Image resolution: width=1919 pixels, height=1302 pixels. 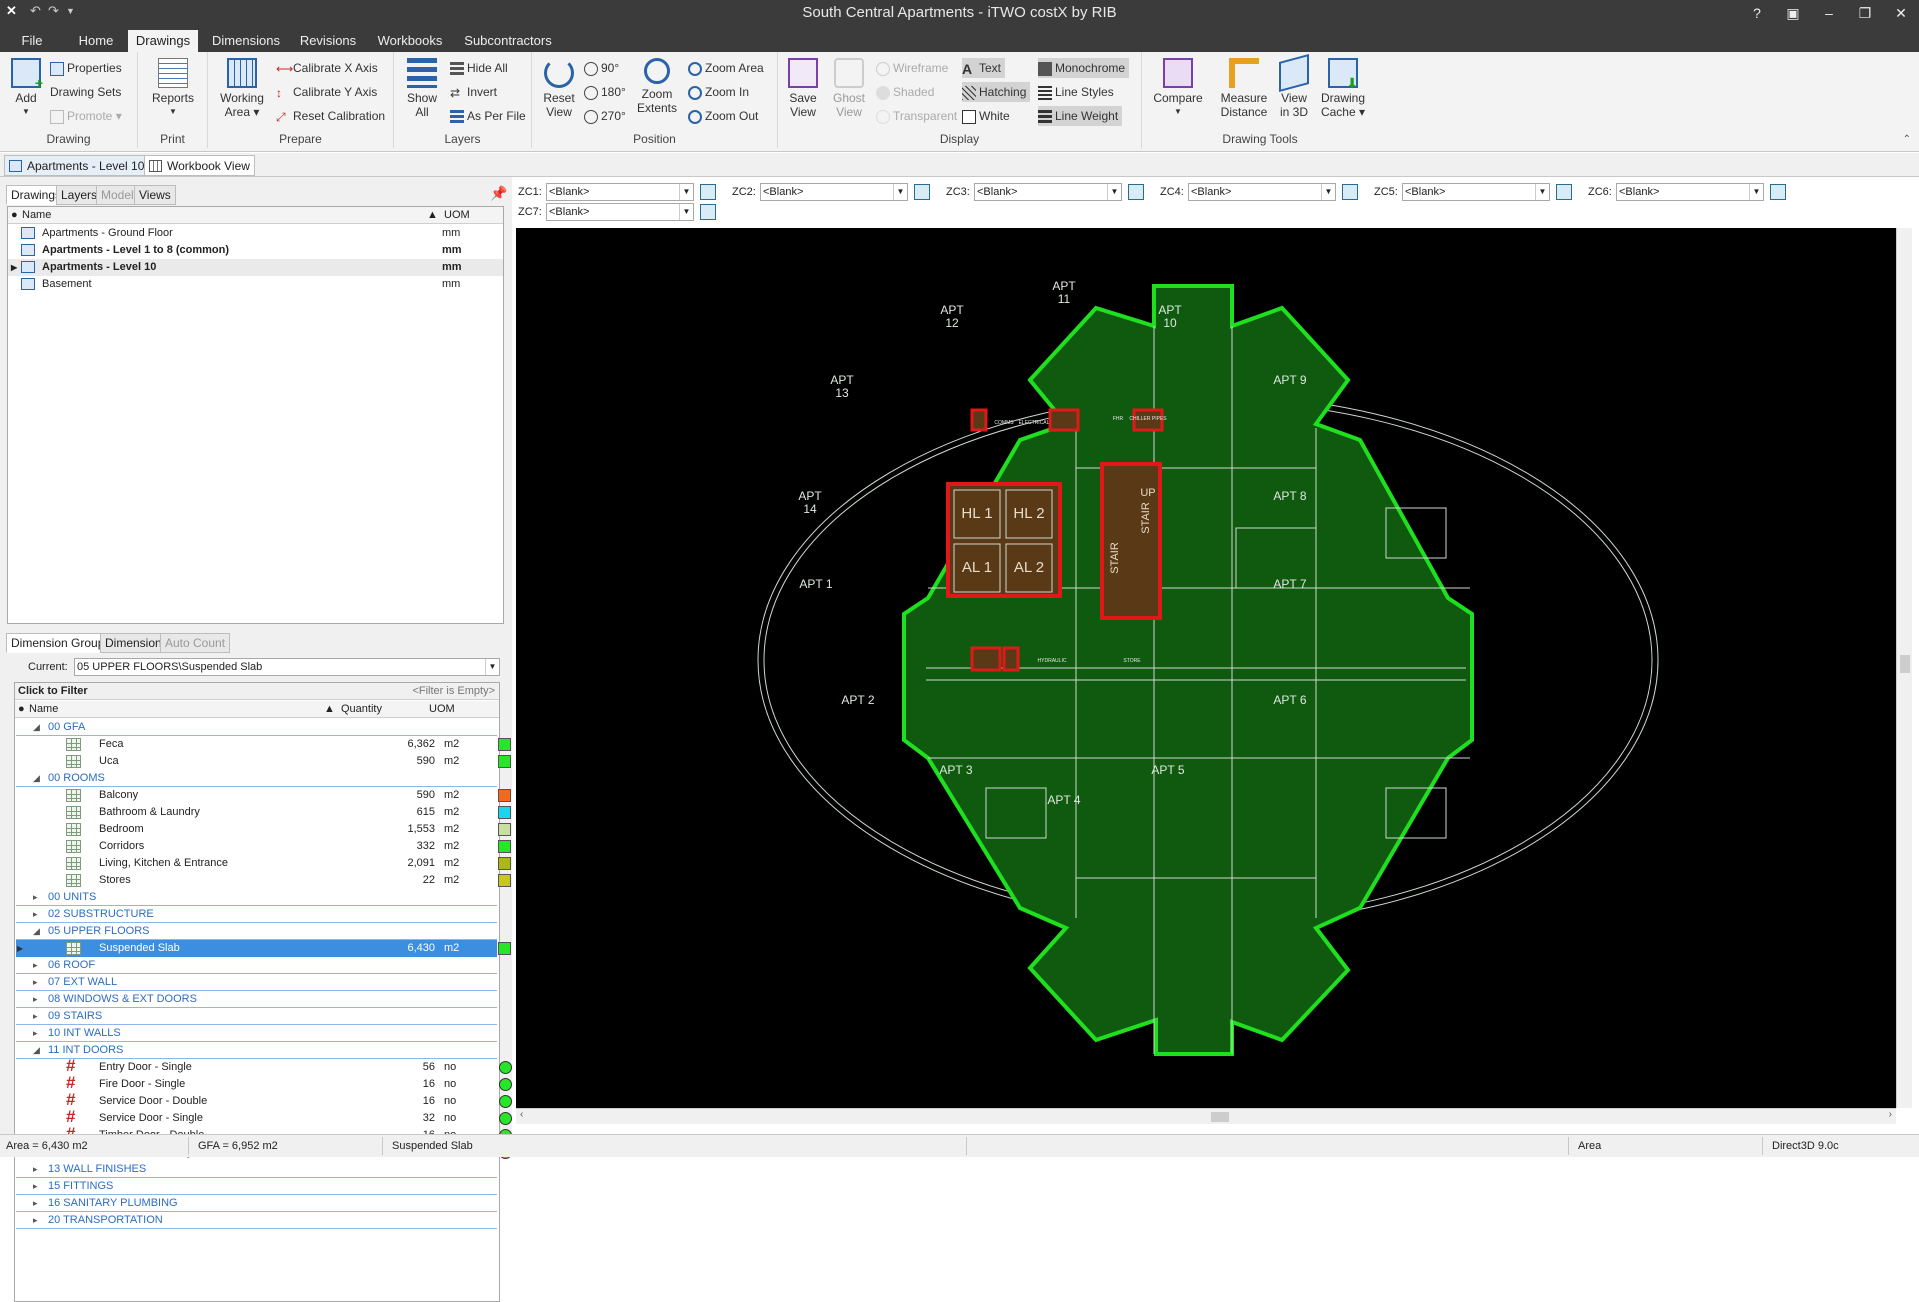 I want to click on tab-subcontractors: Subcontractors, so click(x=508, y=42).